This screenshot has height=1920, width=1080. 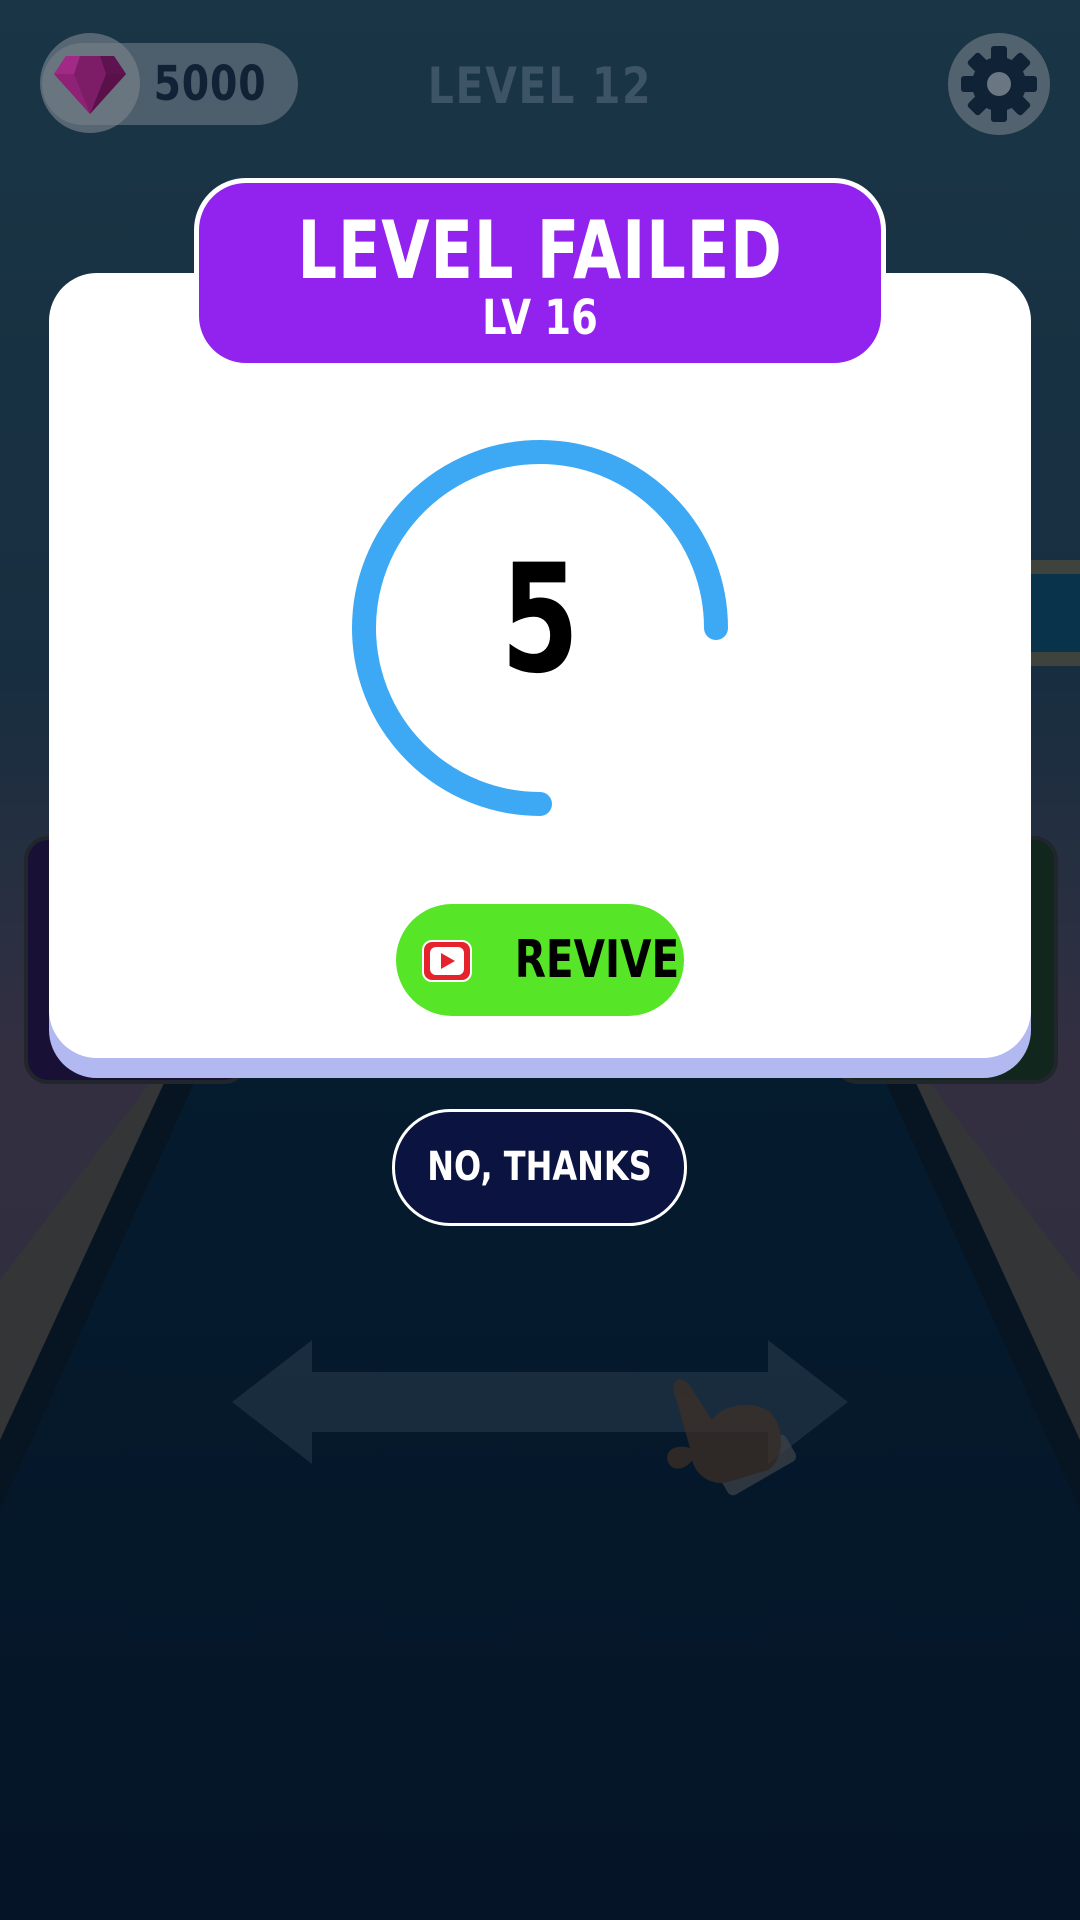 I want to click on modal-title: LEVEL FAILED, so click(x=540, y=250).